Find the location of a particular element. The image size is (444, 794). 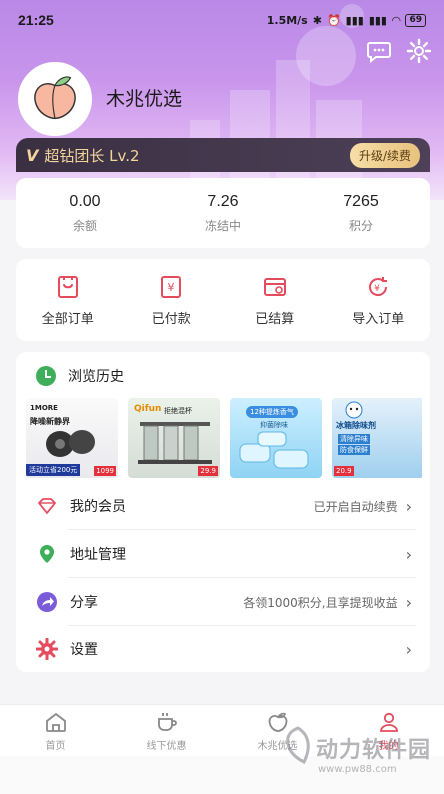

paid-icon: ¥ is located at coordinates (171, 286).